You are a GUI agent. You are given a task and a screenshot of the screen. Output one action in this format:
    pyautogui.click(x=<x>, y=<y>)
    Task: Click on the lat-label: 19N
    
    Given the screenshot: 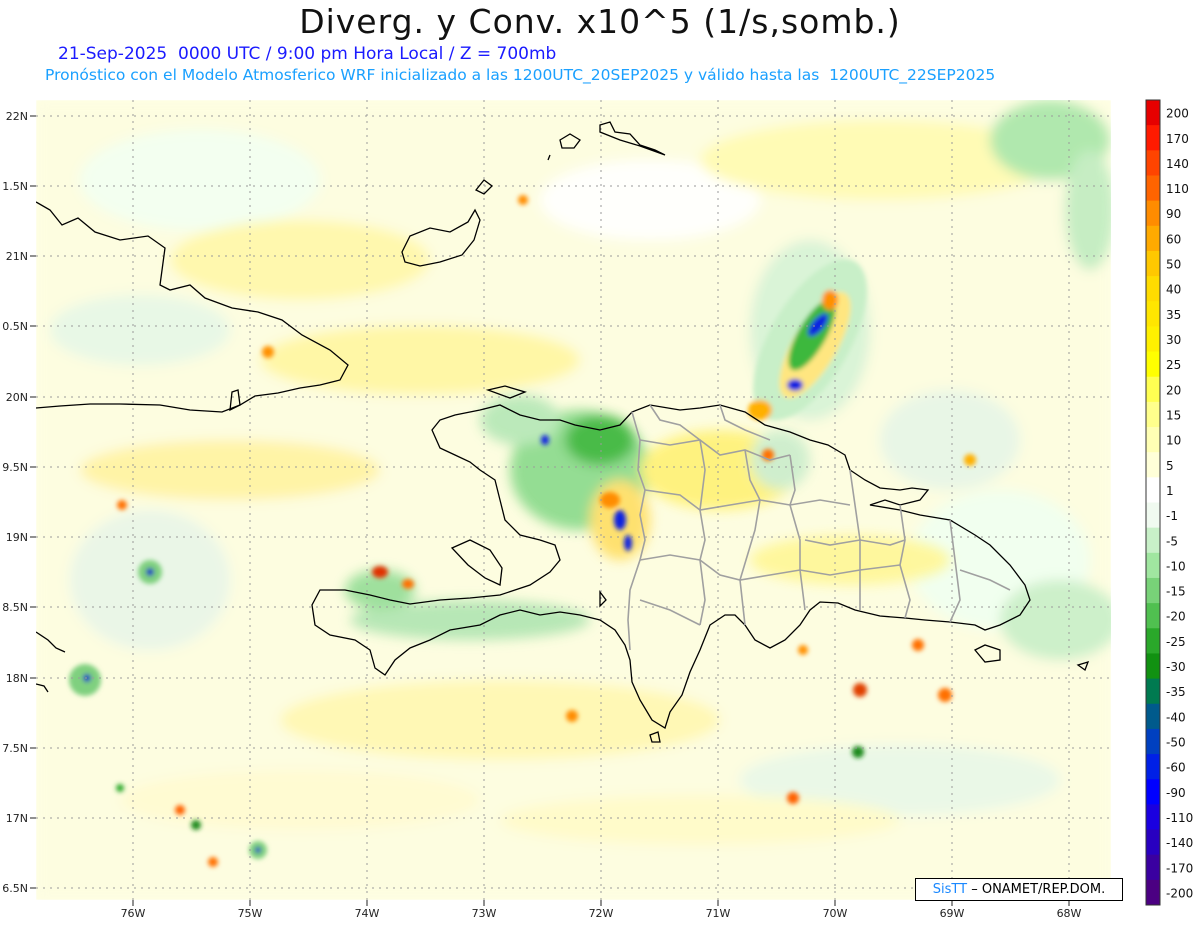 What is the action you would take?
    pyautogui.click(x=17, y=537)
    